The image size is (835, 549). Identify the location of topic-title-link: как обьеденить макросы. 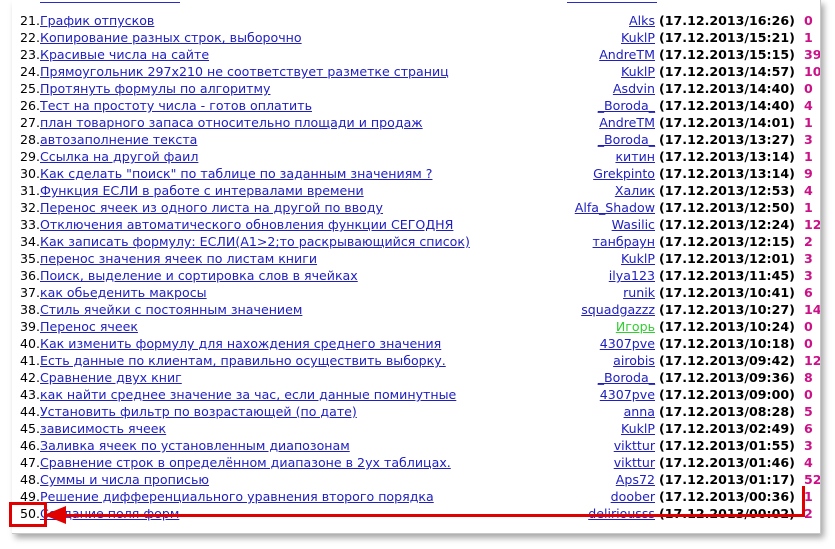
(123, 292).